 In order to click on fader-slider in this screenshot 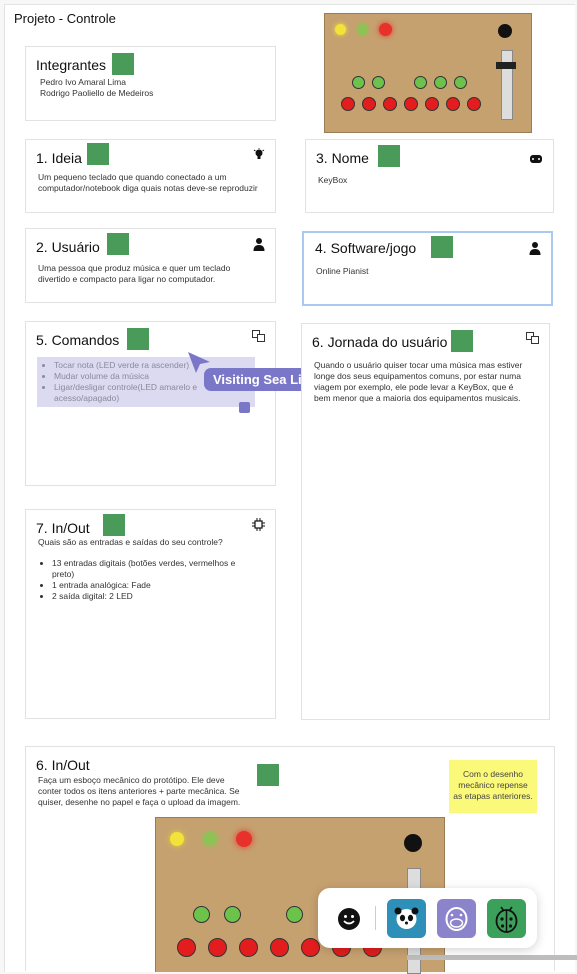, I will do `click(507, 85)`.